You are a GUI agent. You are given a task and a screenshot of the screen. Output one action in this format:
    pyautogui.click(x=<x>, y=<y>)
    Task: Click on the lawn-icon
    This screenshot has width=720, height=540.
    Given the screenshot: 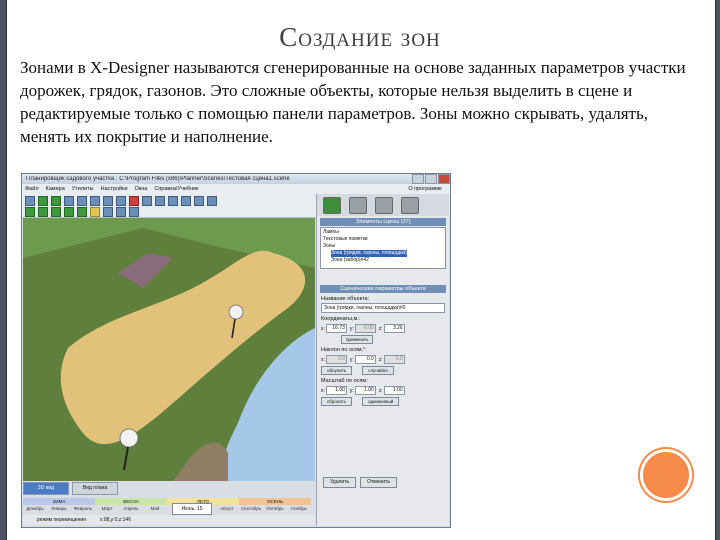 What is the action you would take?
    pyautogui.click(x=30, y=212)
    